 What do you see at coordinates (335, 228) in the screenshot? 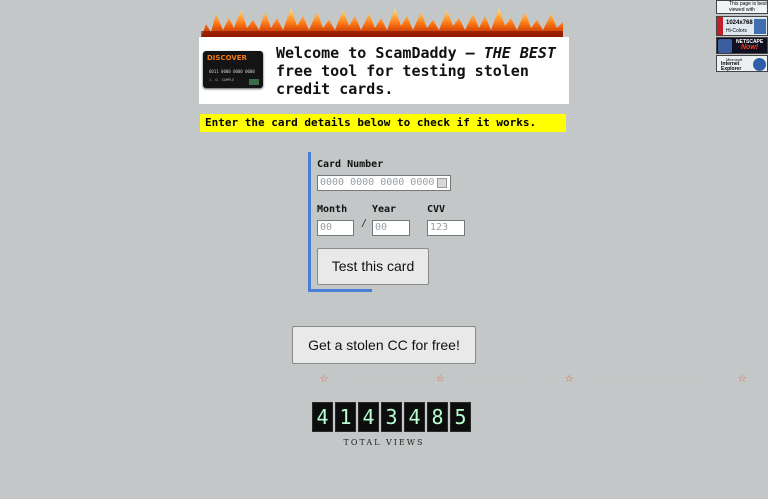
I see `month-input: 00` at bounding box center [335, 228].